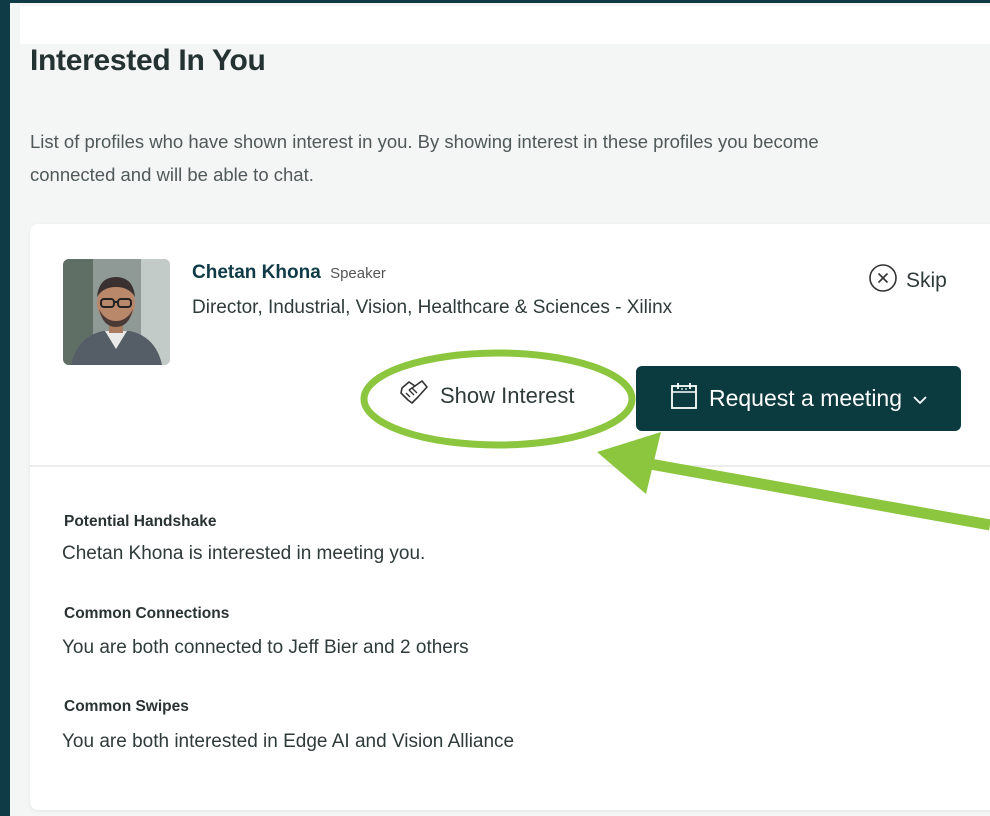  I want to click on show-interest-button: Show Interest, so click(485, 396).